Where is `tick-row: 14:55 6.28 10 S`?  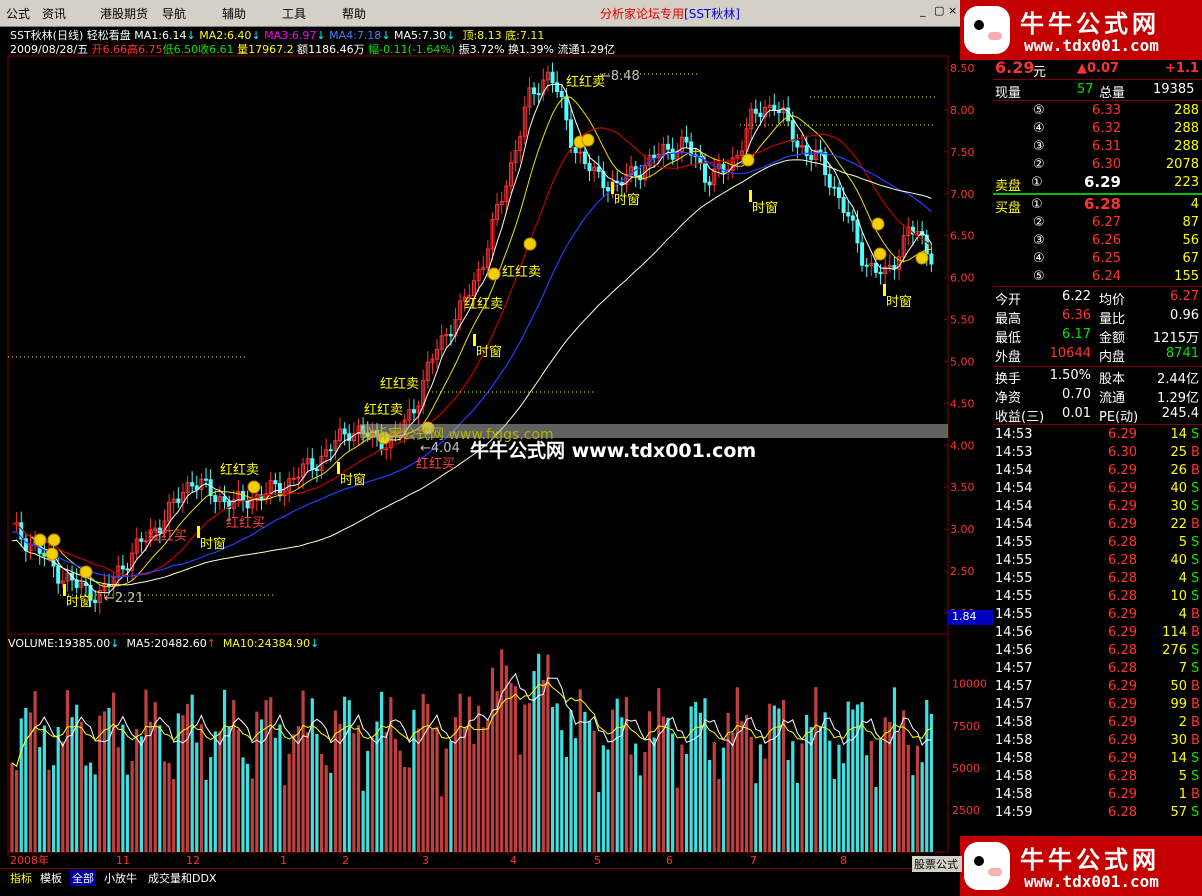
tick-row: 14:55 6.28 10 S is located at coordinates (1097, 597).